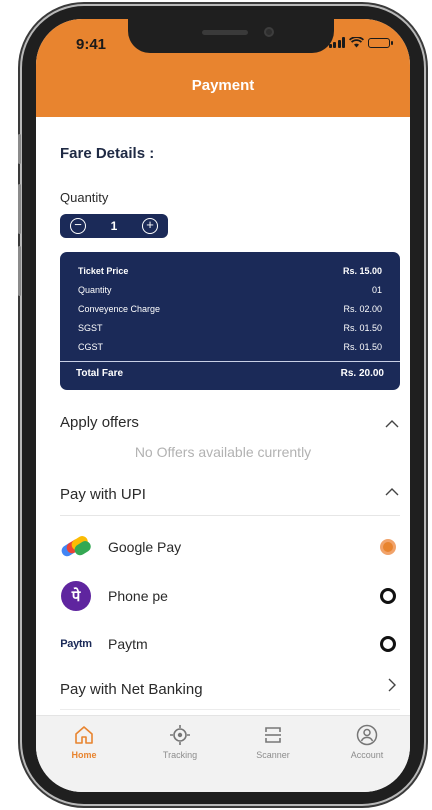 The image size is (432, 810). Describe the element at coordinates (225, 32) in the screenshot. I see `speaker` at that location.